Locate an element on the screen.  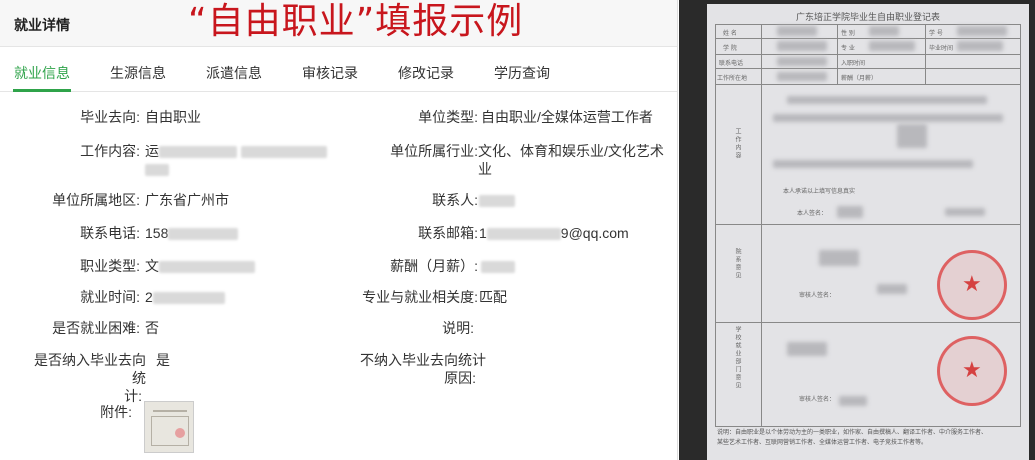
destination-label: 毕业去向: is located at coordinates (110, 117).